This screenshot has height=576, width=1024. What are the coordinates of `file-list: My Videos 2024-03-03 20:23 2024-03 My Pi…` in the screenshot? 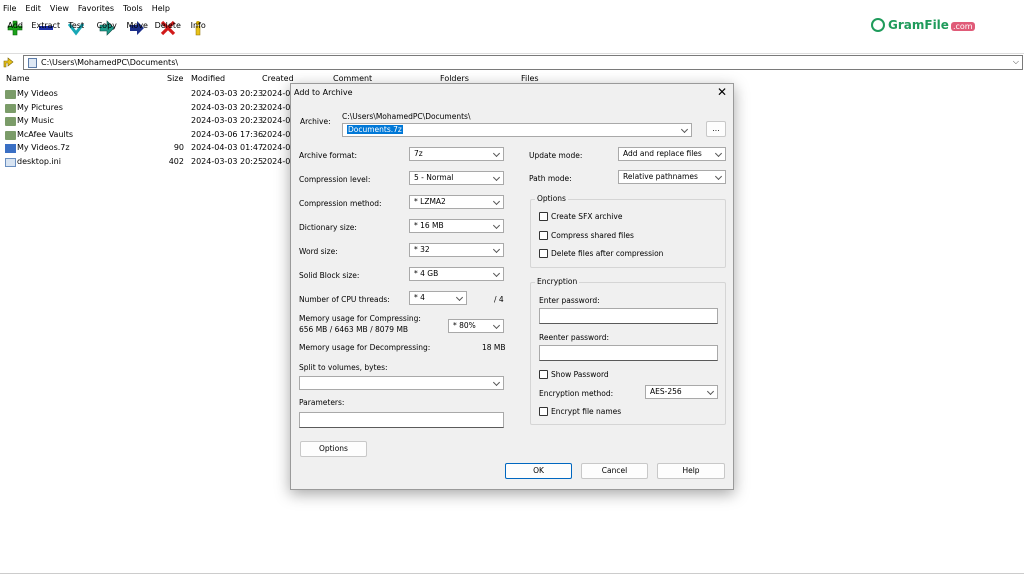 It's located at (150, 128).